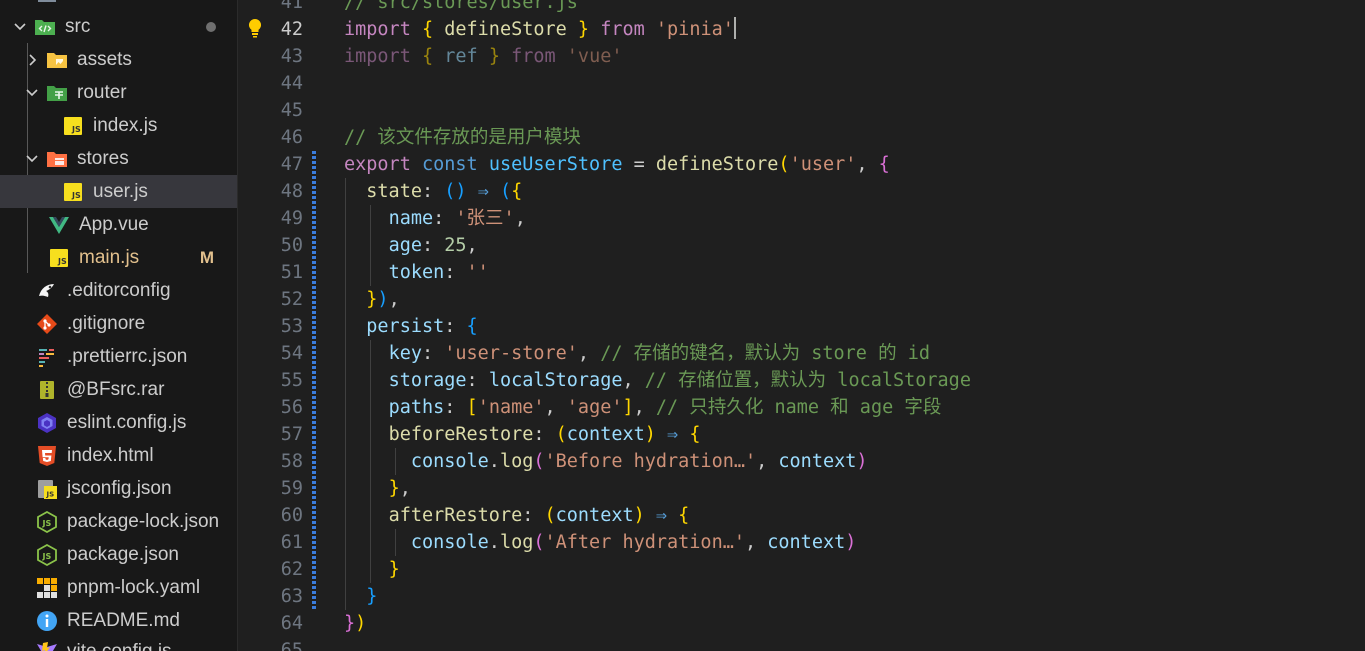 Image resolution: width=1365 pixels, height=651 pixels. Describe the element at coordinates (118, 455) in the screenshot. I see `tree-item-index-html: index.html` at that location.